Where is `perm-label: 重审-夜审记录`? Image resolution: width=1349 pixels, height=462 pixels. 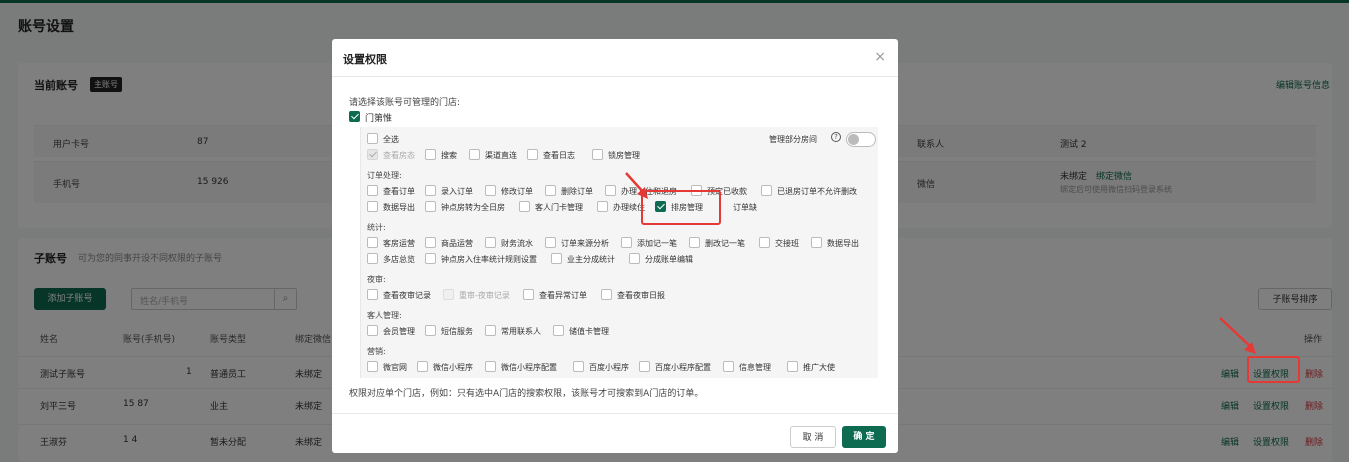
perm-label: 重审-夜审记录 is located at coordinates (484, 295).